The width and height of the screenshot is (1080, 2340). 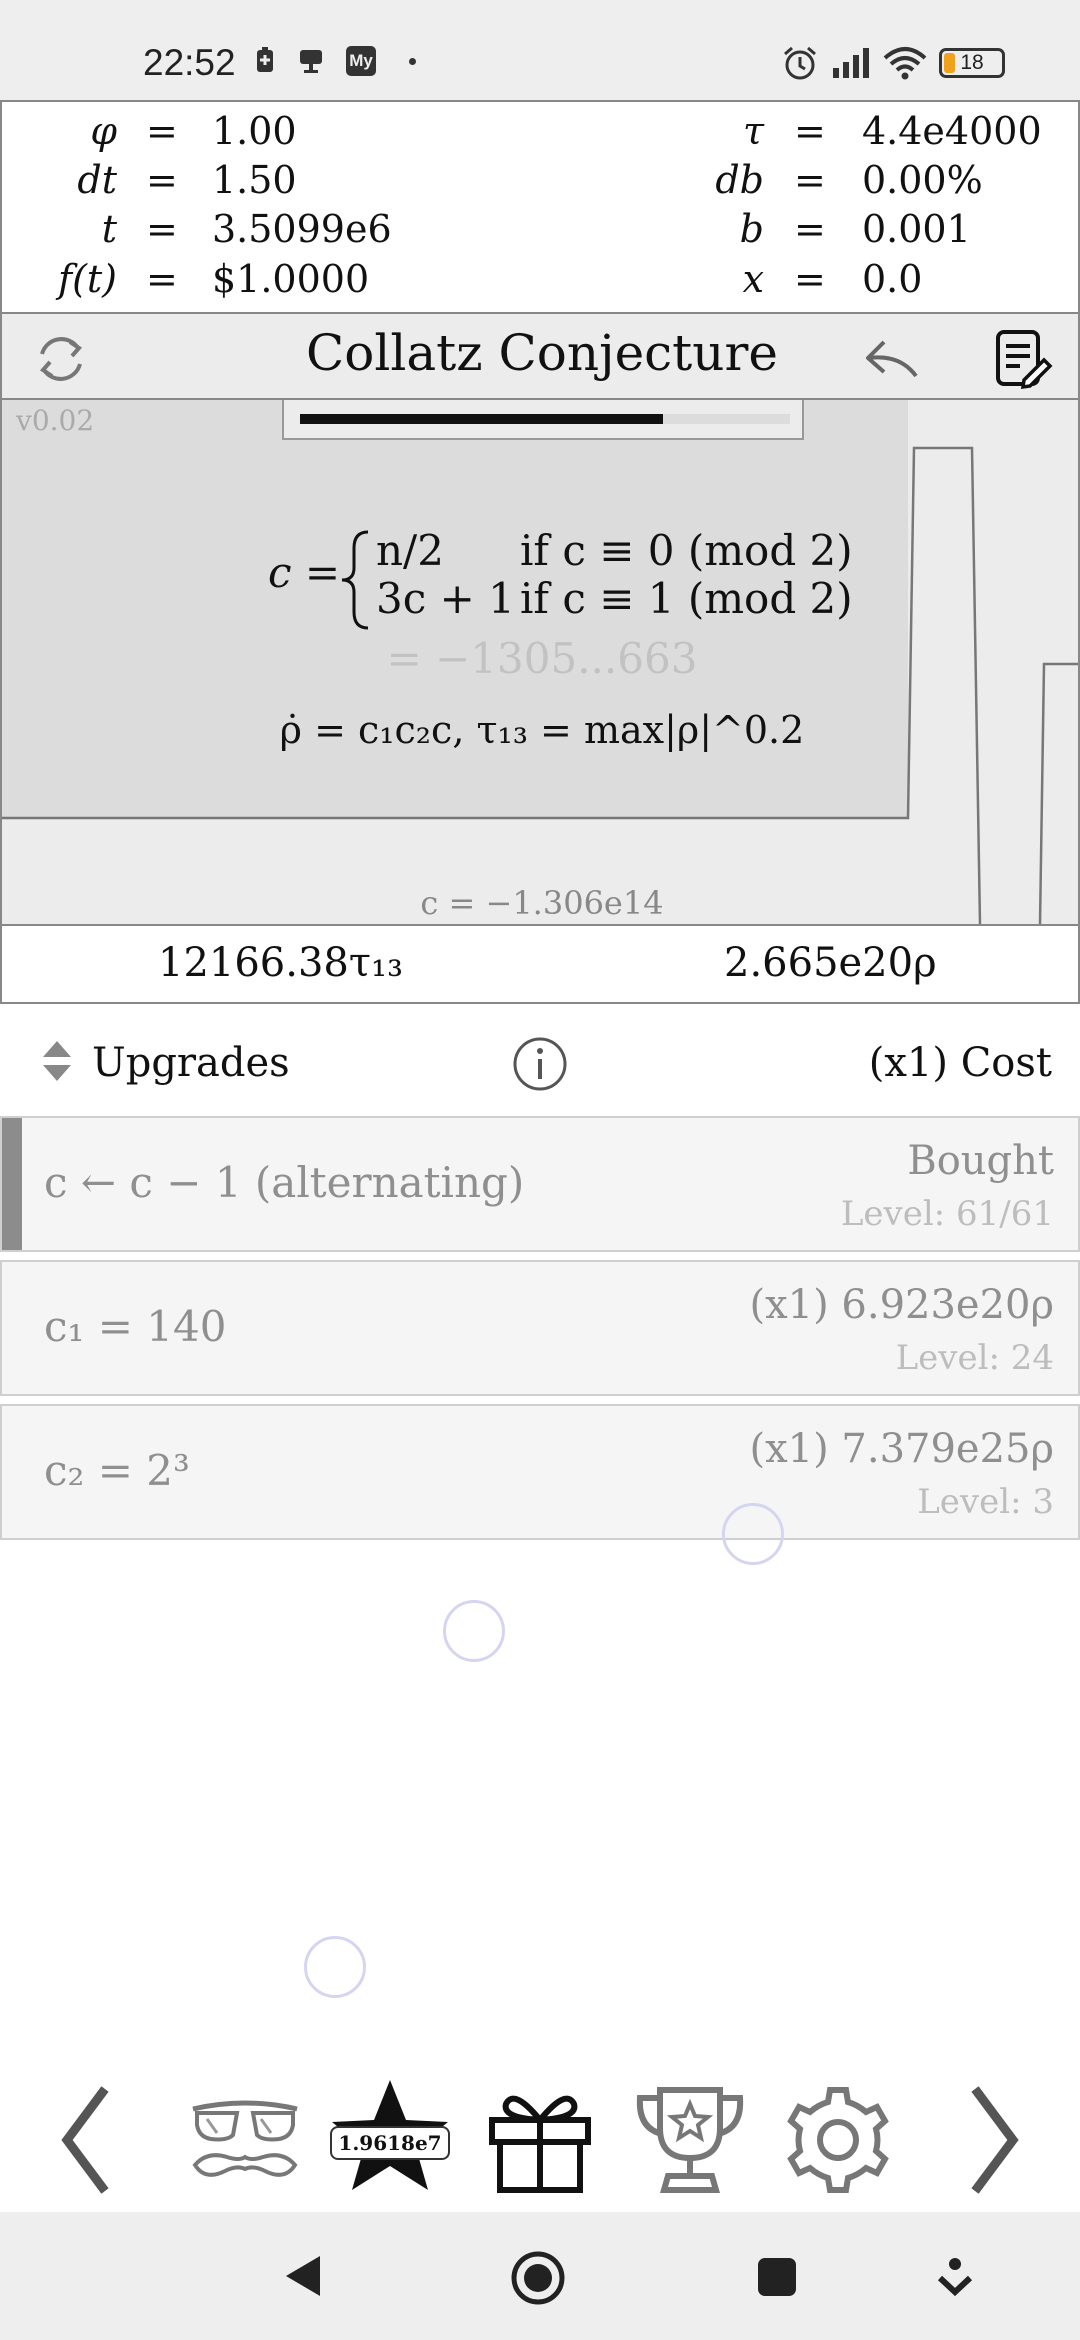 I want to click on var-x: x = 0.0, so click(x=832, y=279).